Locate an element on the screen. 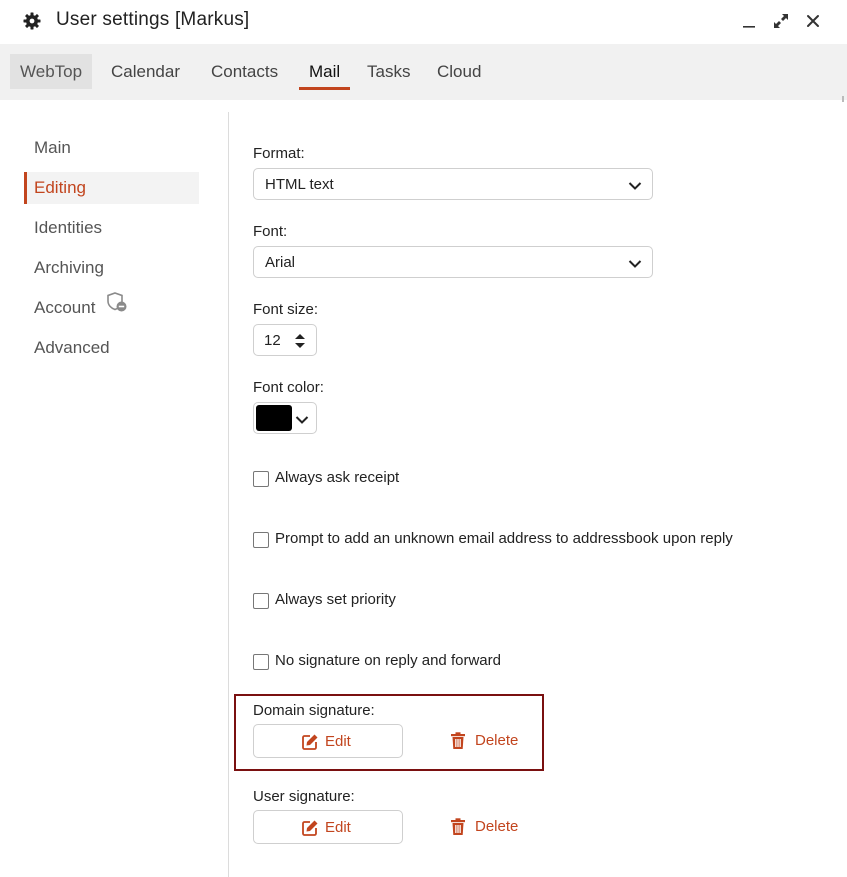  tab-cloud: Cloud is located at coordinates (459, 71).